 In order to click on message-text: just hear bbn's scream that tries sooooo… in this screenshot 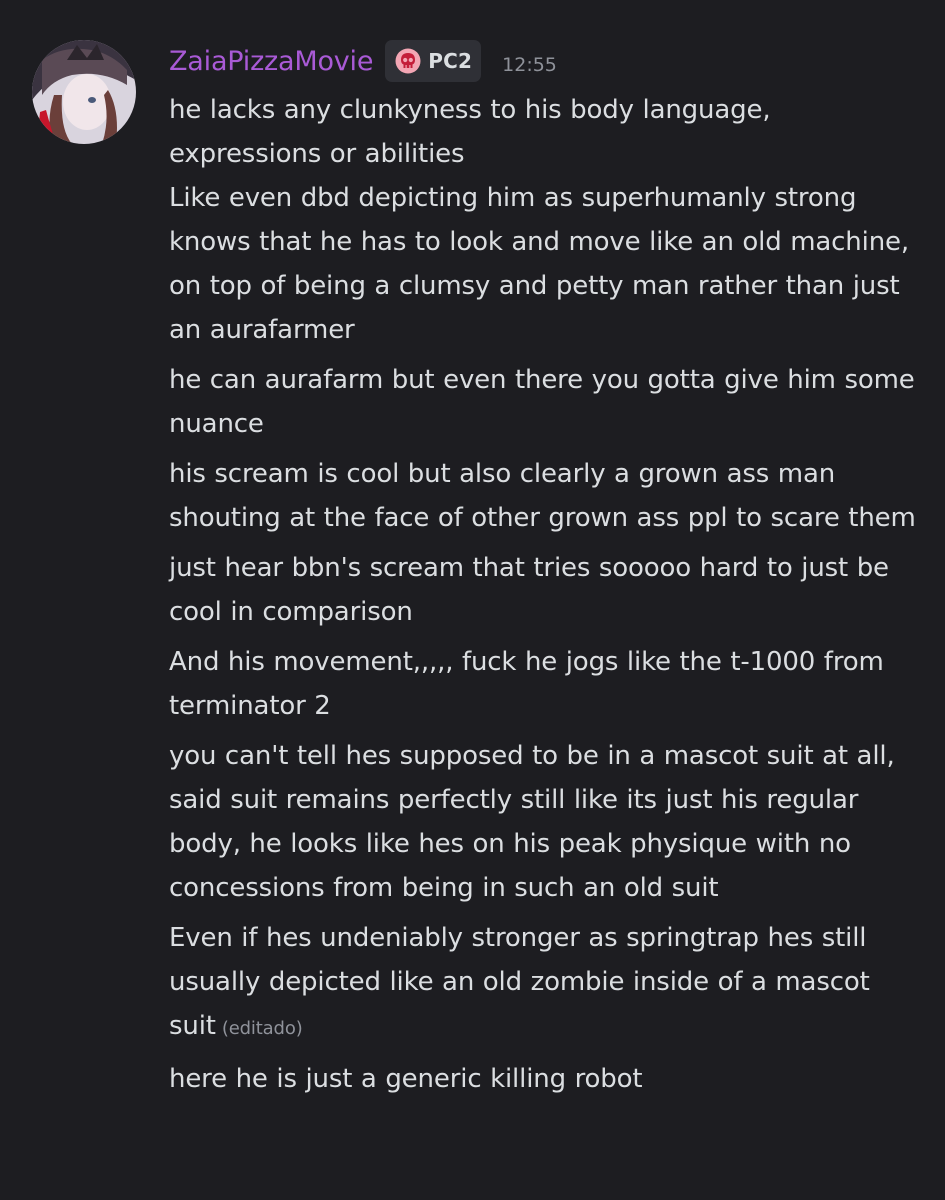, I will do `click(529, 590)`.